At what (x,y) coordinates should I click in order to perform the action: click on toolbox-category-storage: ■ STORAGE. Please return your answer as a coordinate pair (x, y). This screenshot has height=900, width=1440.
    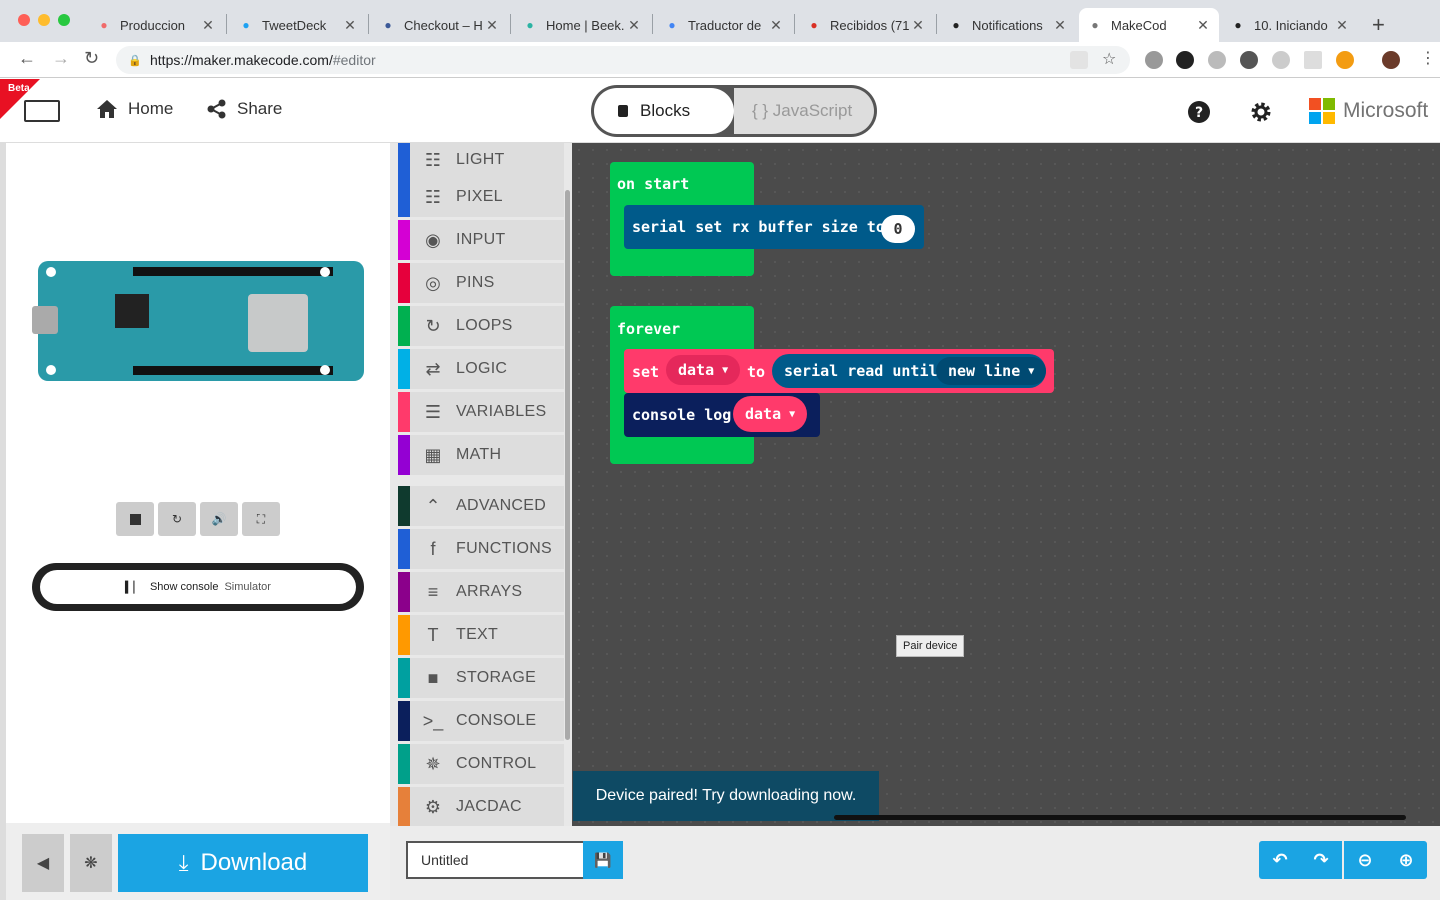
    Looking at the image, I should click on (481, 678).